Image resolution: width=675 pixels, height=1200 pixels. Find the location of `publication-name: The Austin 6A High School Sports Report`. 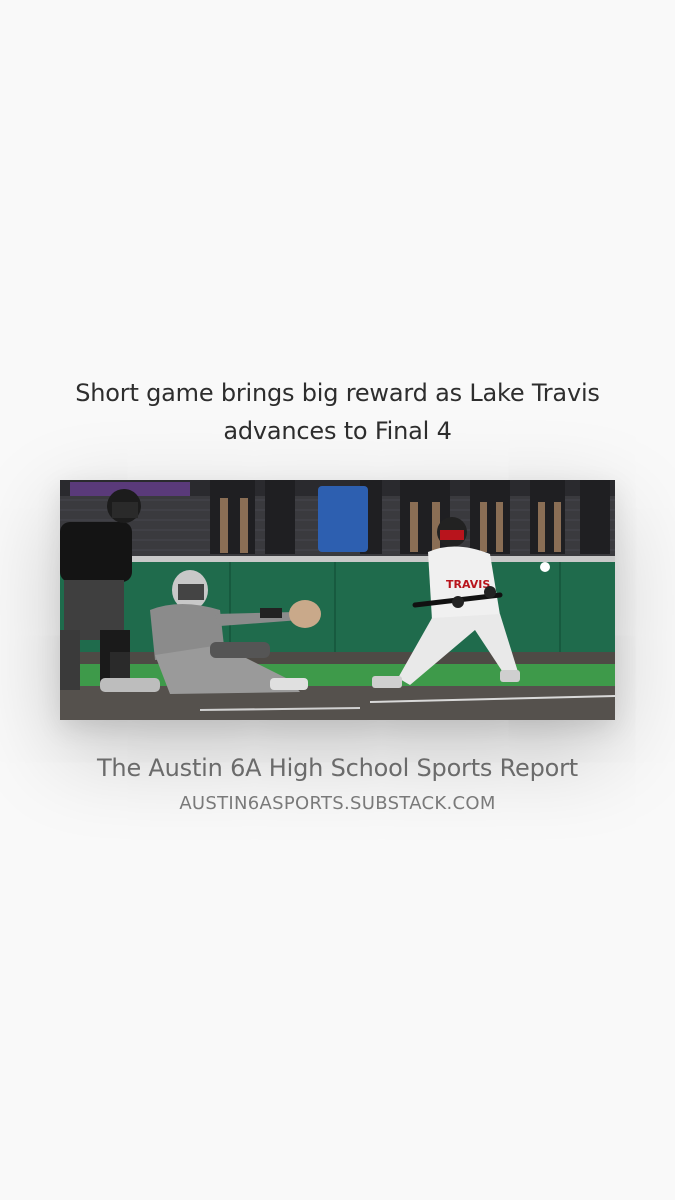

publication-name: The Austin 6A High School Sports Report is located at coordinates (337, 768).